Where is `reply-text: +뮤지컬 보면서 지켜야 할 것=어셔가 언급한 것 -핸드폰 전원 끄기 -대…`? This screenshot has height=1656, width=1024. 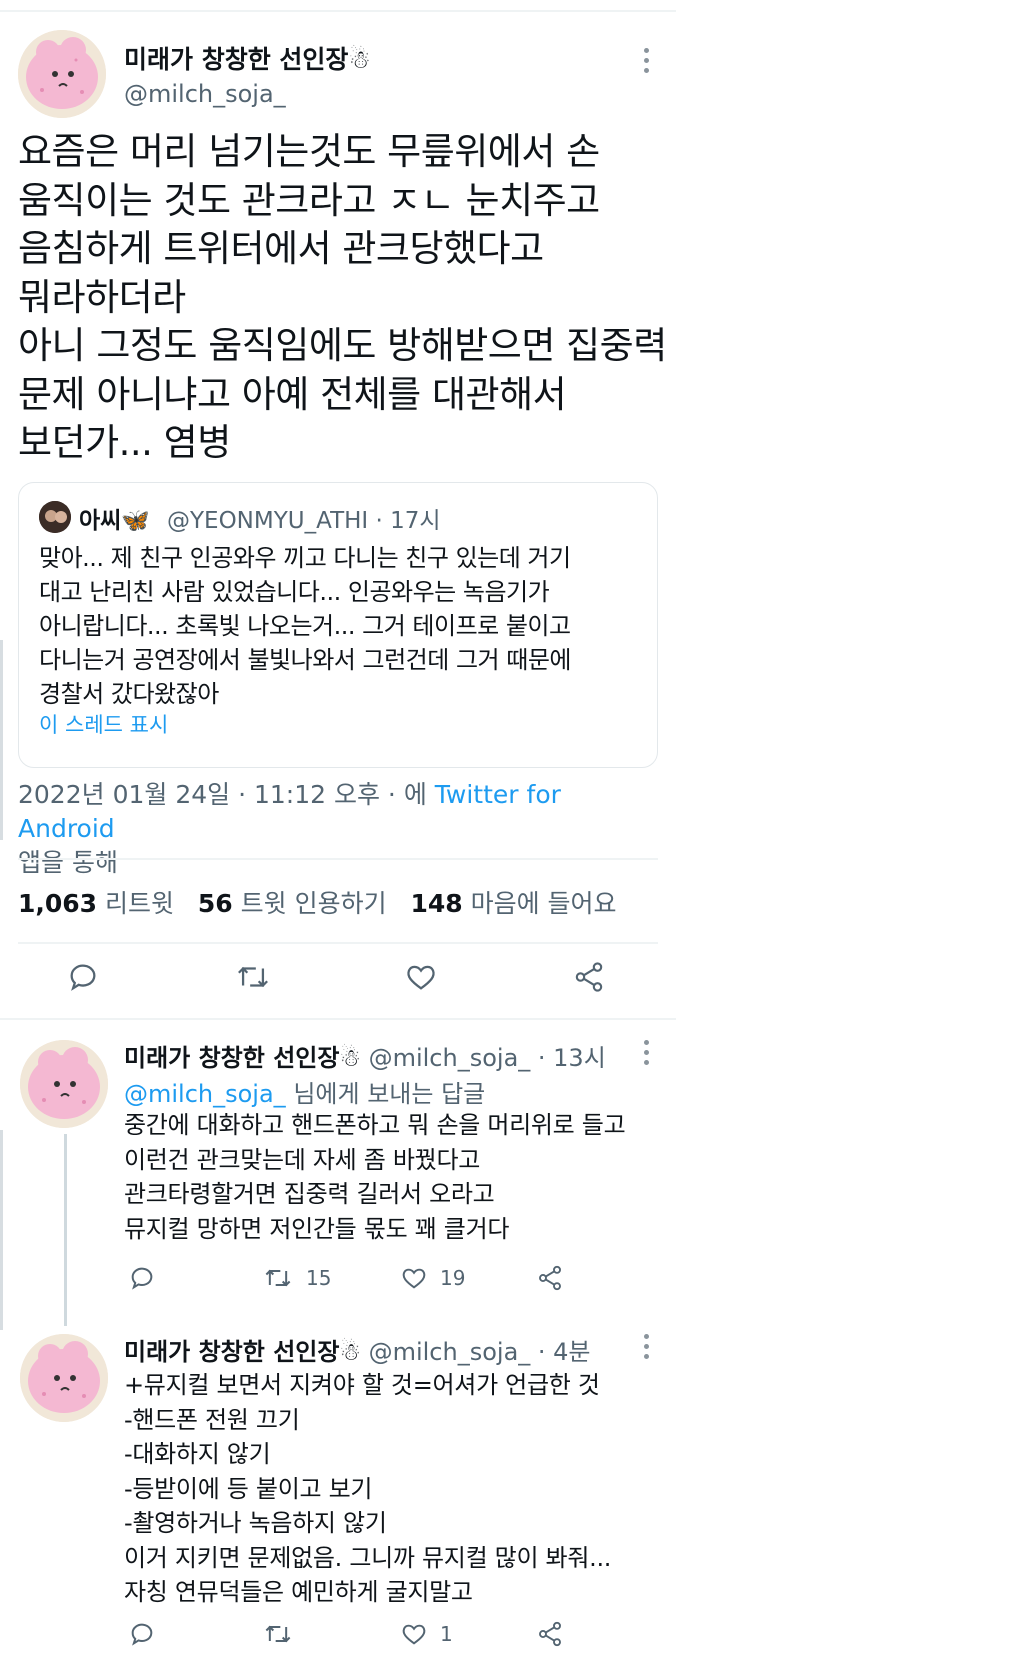
reply-text: +뮤지컬 보면서 지켜야 할 것=어셔가 언급한 것 -핸드폰 전원 끄기 -대… is located at coordinates (368, 1488).